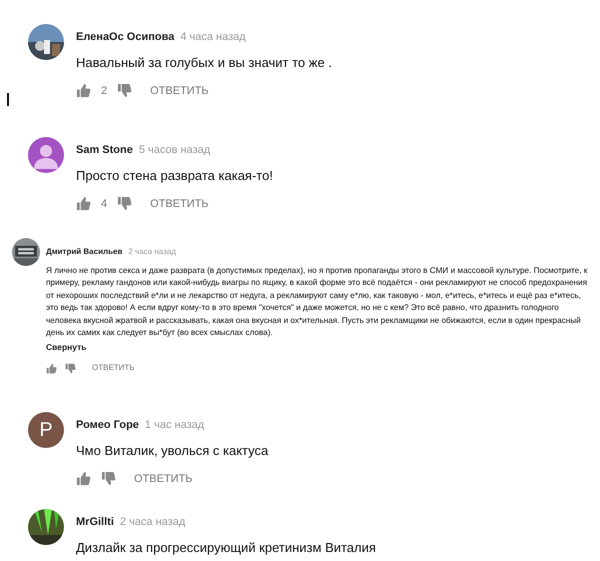 The width and height of the screenshot is (600, 561). What do you see at coordinates (104, 150) in the screenshot?
I see `comment-author: Sam Stone` at bounding box center [104, 150].